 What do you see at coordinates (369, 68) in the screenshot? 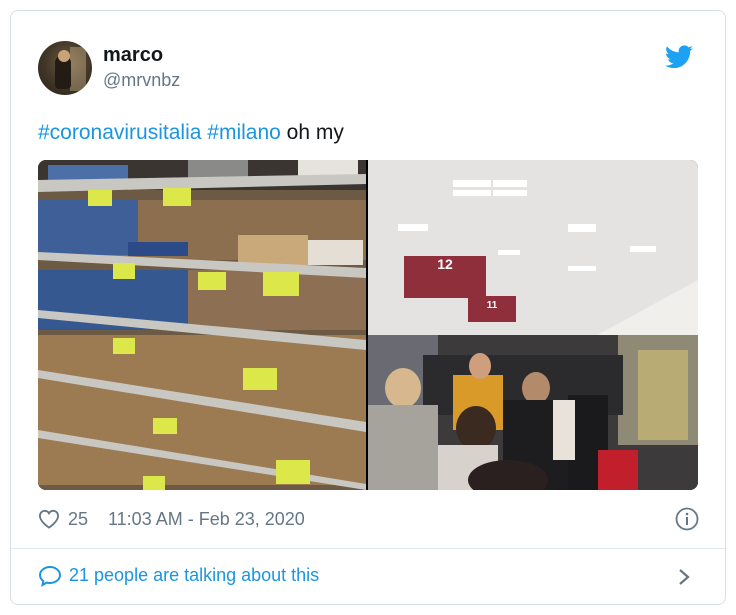
I see `tweet-header: marco @mrvnbz` at bounding box center [369, 68].